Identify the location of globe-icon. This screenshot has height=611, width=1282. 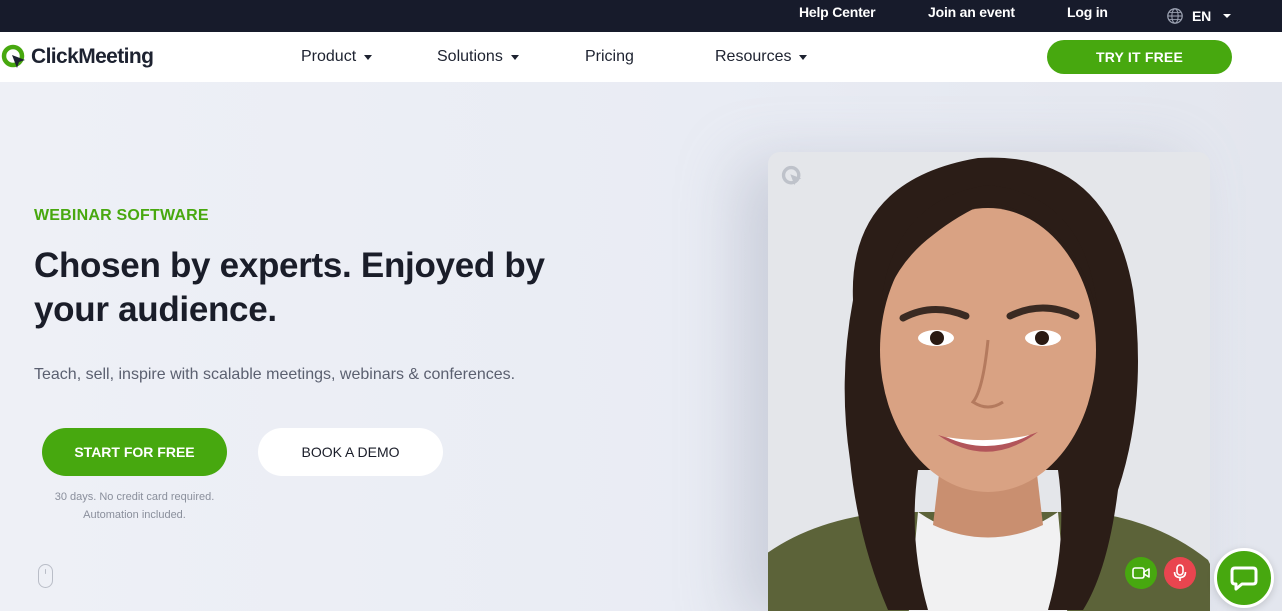
(1175, 16).